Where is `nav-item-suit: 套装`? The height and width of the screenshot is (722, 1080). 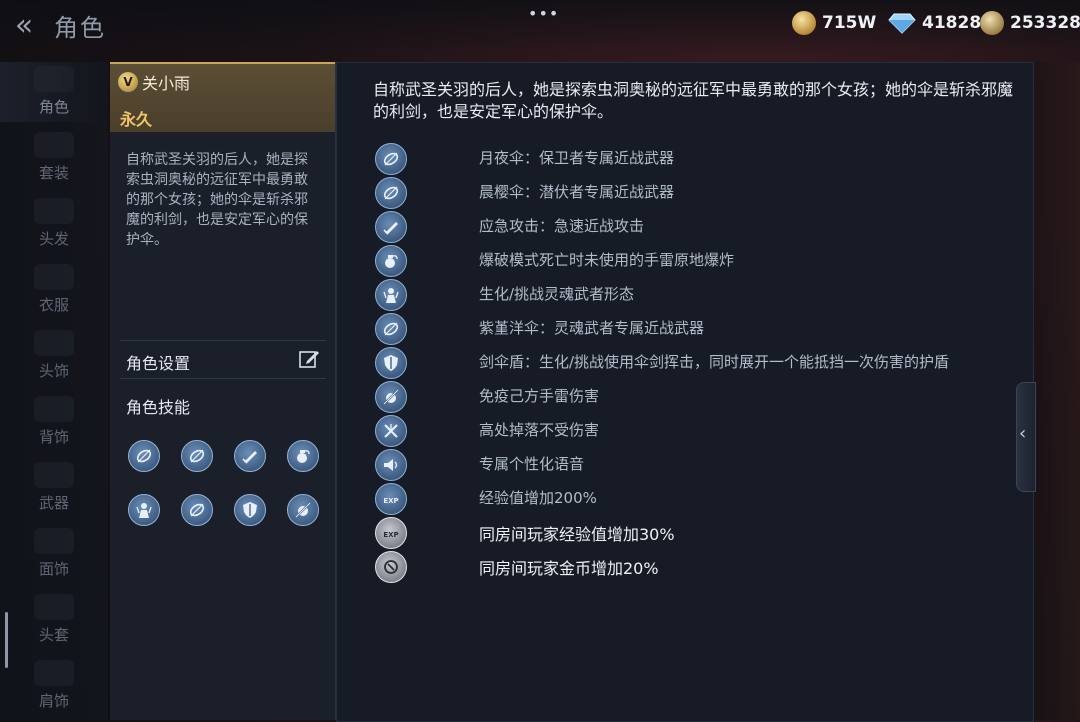 nav-item-suit: 套装 is located at coordinates (54, 158).